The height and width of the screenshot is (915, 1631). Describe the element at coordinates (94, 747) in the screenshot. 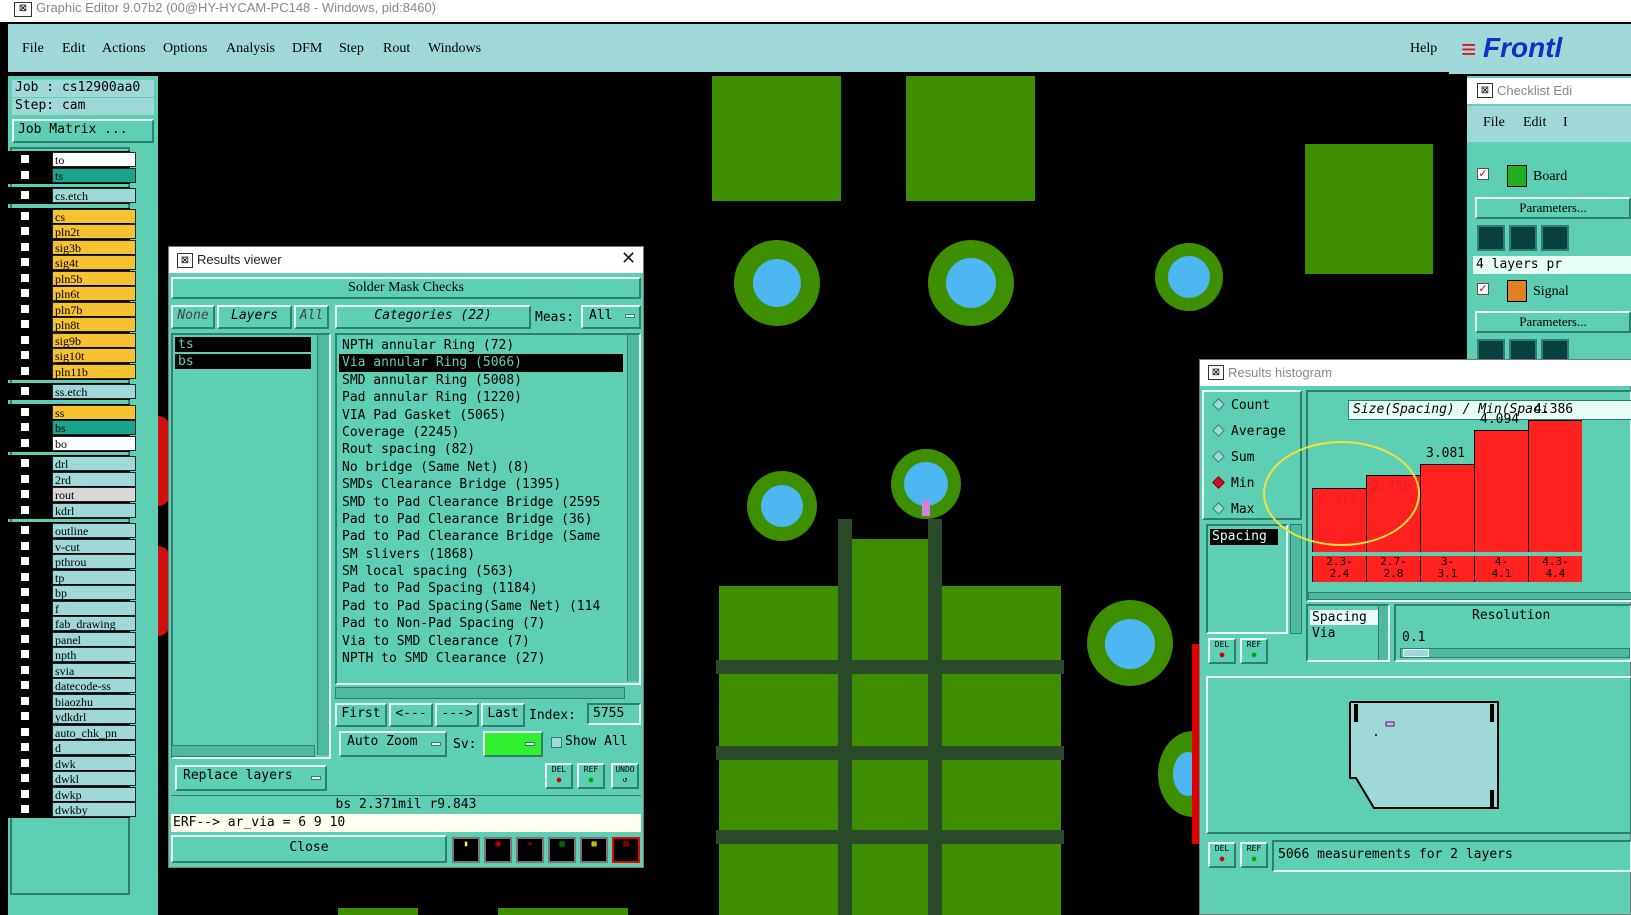

I see `layer-name: d` at that location.